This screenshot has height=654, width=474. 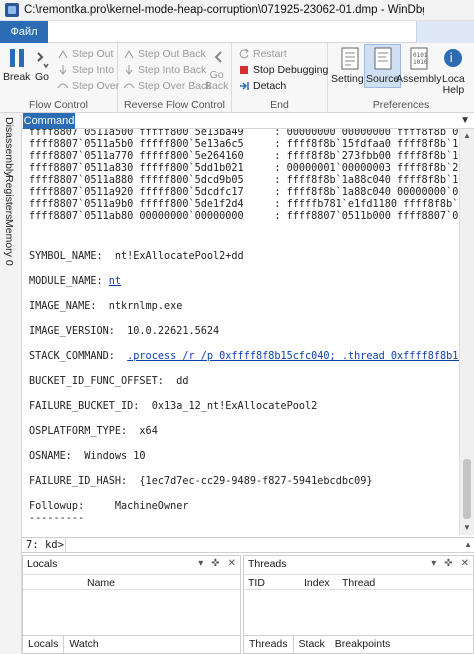 I want to click on image-version-label: IMAGE_VERSION:, so click(x=72, y=331).